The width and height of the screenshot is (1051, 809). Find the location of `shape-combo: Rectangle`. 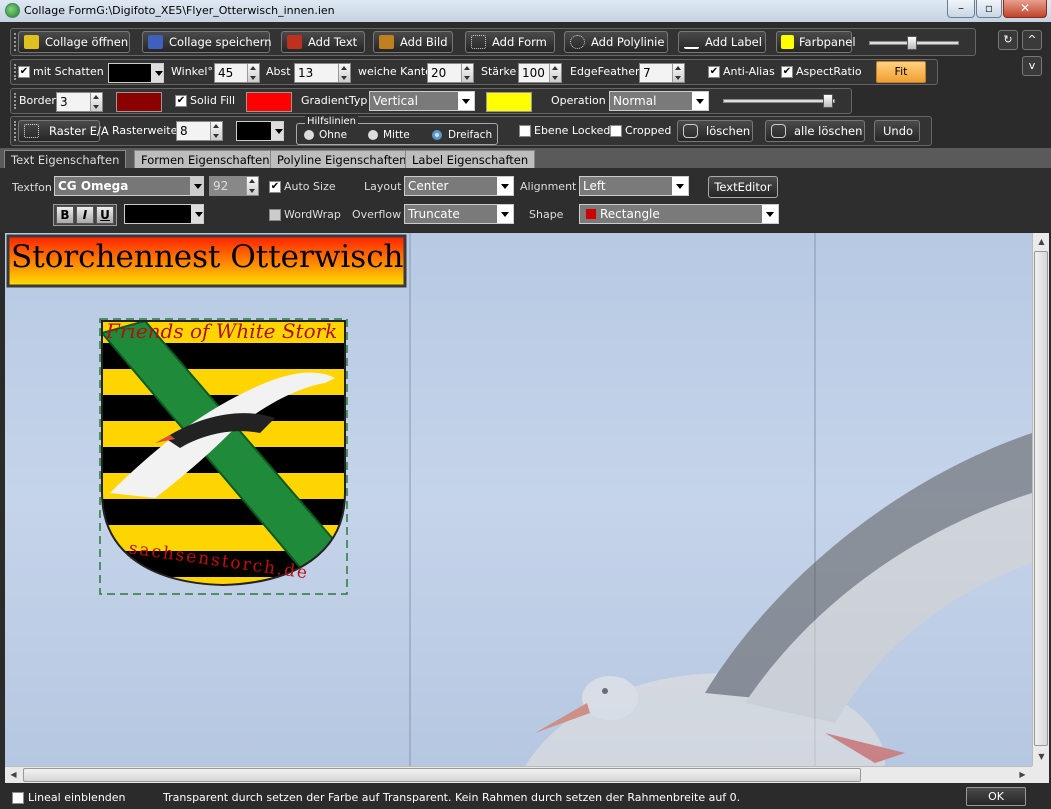

shape-combo: Rectangle is located at coordinates (679, 214).